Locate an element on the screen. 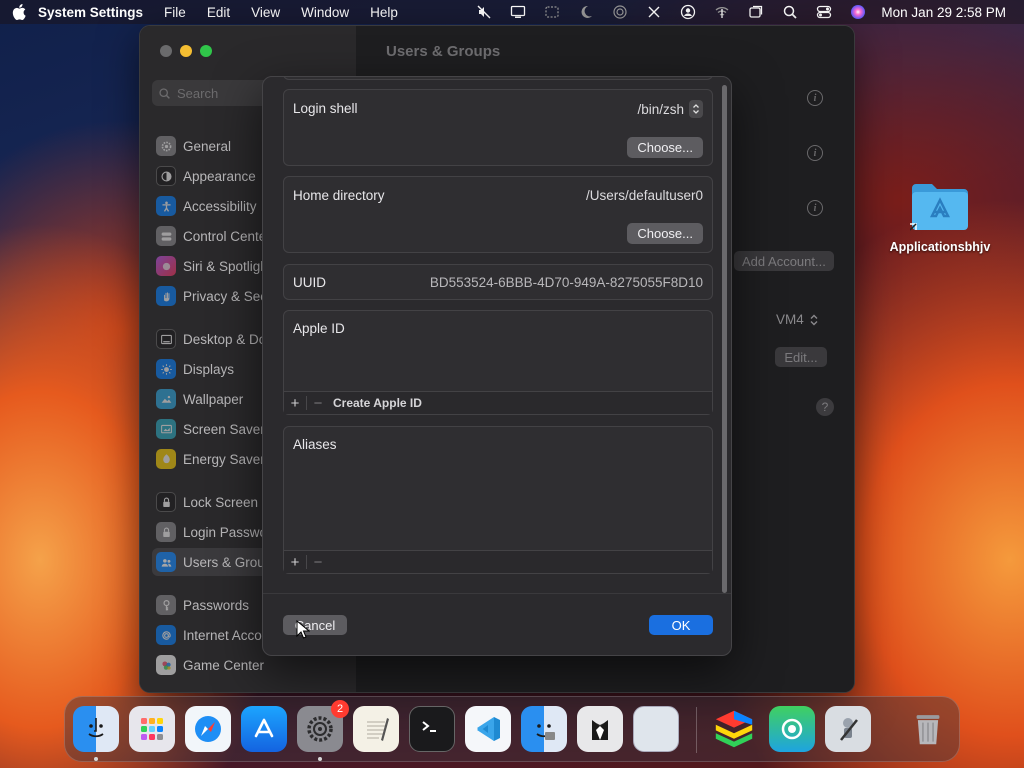 The width and height of the screenshot is (1024, 768). login-shell-value: /bin/zsh is located at coordinates (660, 109).